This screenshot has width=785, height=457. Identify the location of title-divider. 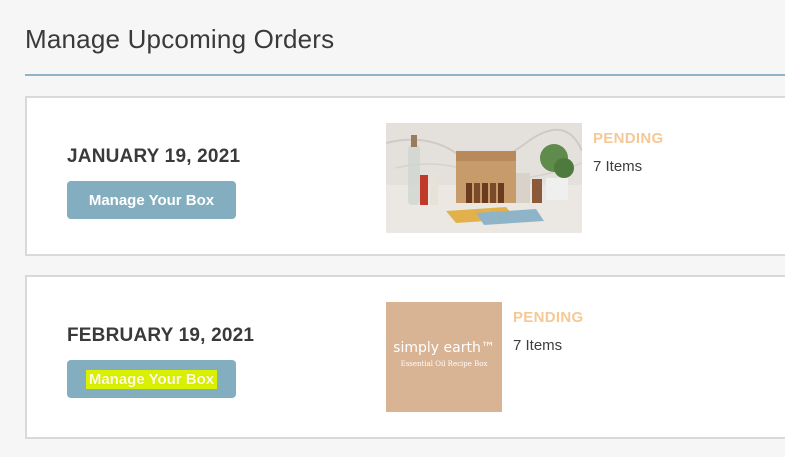
(405, 75).